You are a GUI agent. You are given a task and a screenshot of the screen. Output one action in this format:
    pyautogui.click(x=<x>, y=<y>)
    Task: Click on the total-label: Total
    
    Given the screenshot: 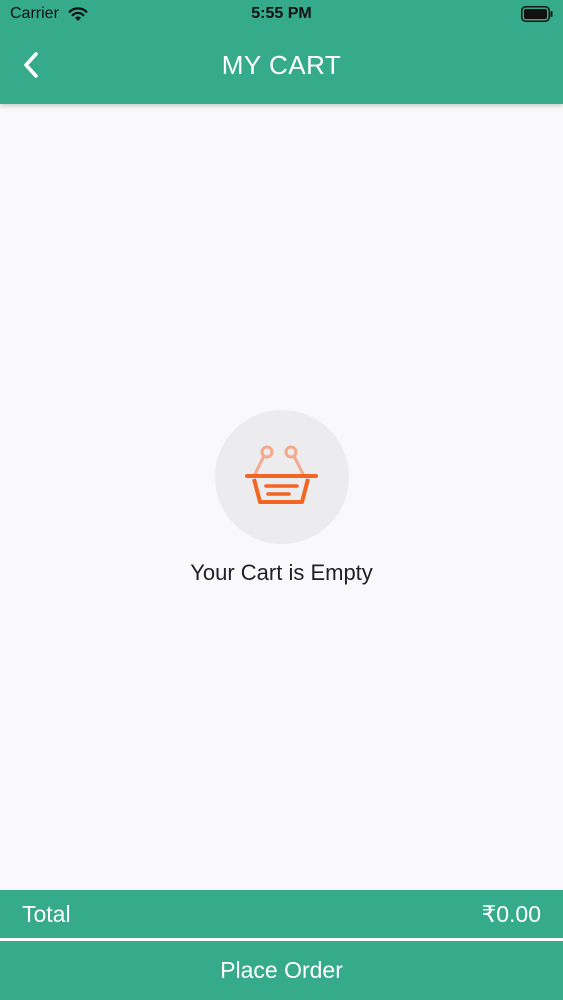 What is the action you would take?
    pyautogui.click(x=46, y=914)
    